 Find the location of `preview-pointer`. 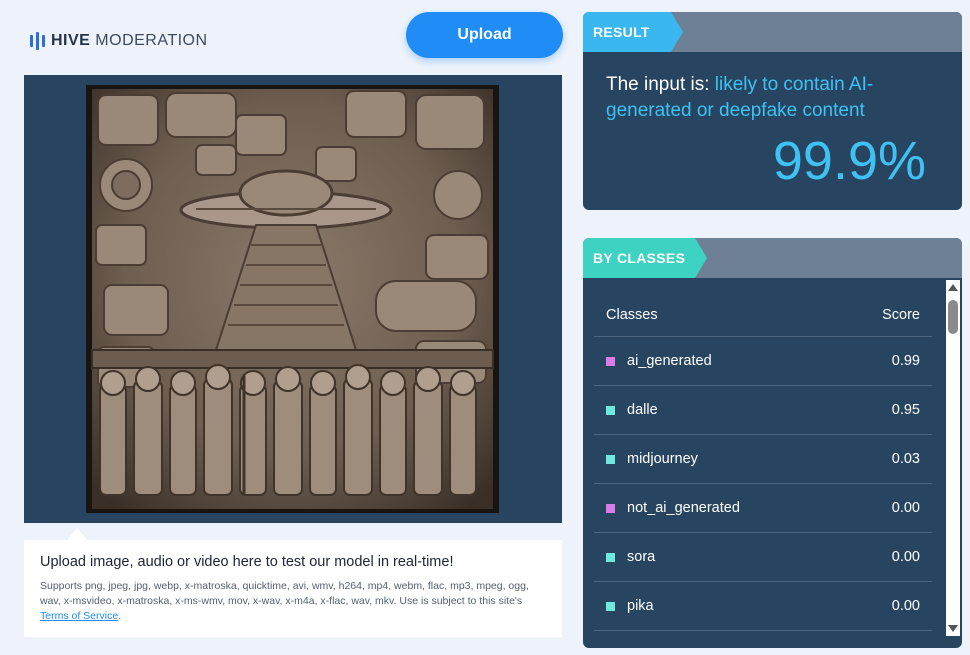

preview-pointer is located at coordinates (77, 534).